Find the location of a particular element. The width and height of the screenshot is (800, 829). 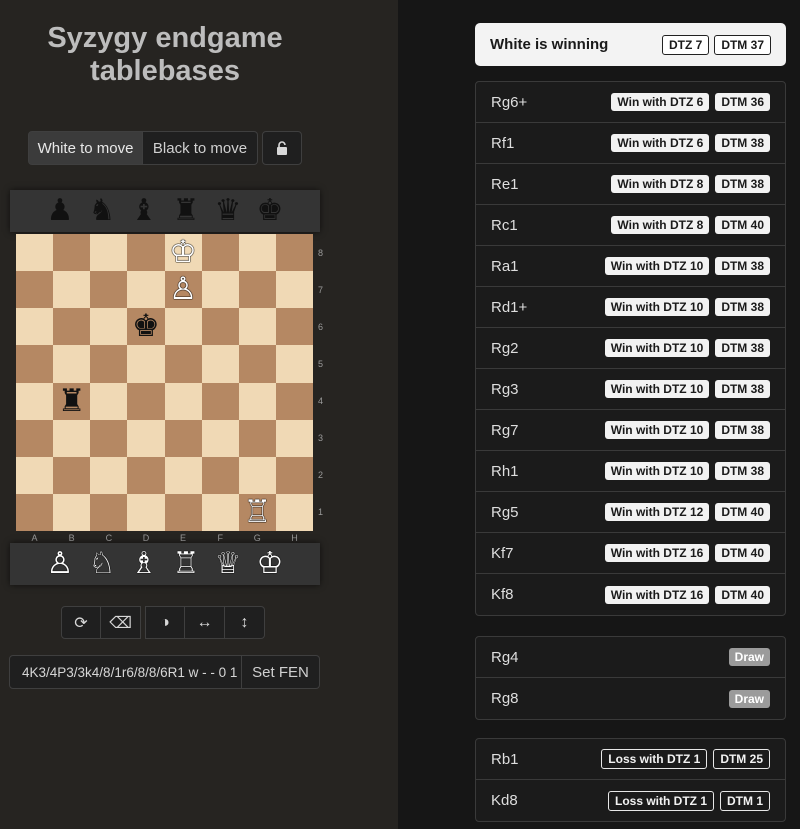

white-rook: ♖ is located at coordinates (257, 512).